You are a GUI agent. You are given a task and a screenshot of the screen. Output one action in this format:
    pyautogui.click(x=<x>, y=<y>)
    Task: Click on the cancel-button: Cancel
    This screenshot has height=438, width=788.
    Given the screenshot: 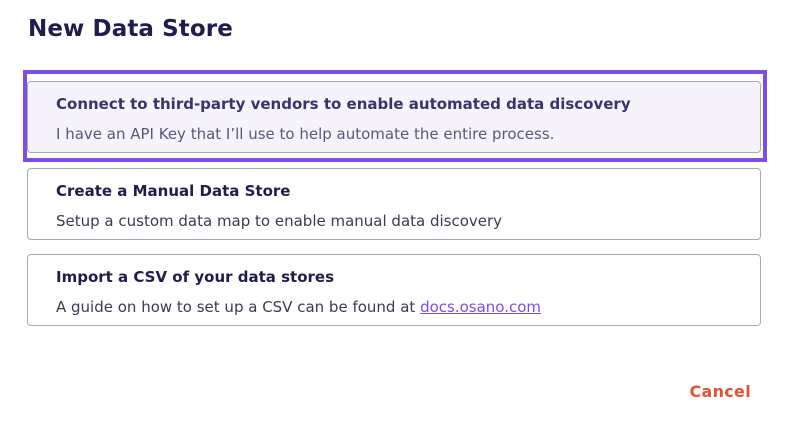 What is the action you would take?
    pyautogui.click(x=720, y=391)
    